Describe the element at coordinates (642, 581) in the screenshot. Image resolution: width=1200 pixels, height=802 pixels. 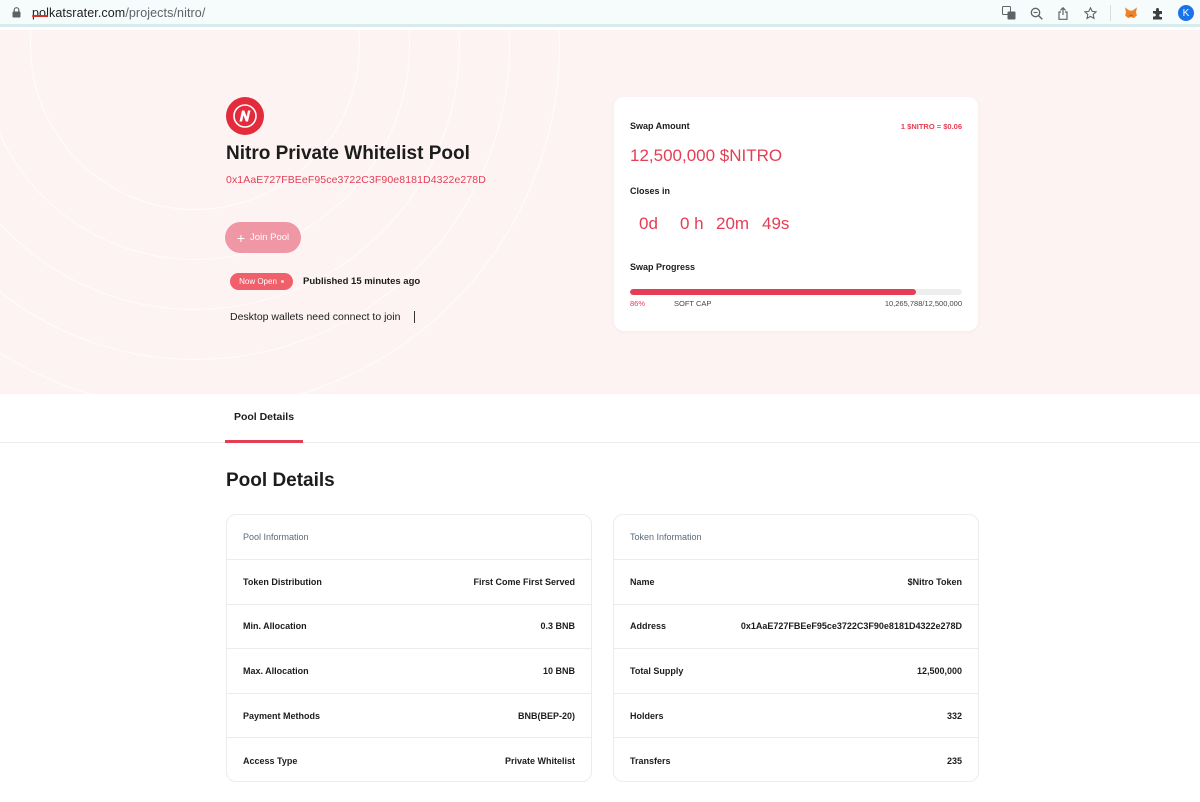
I see `row-key: Name` at that location.